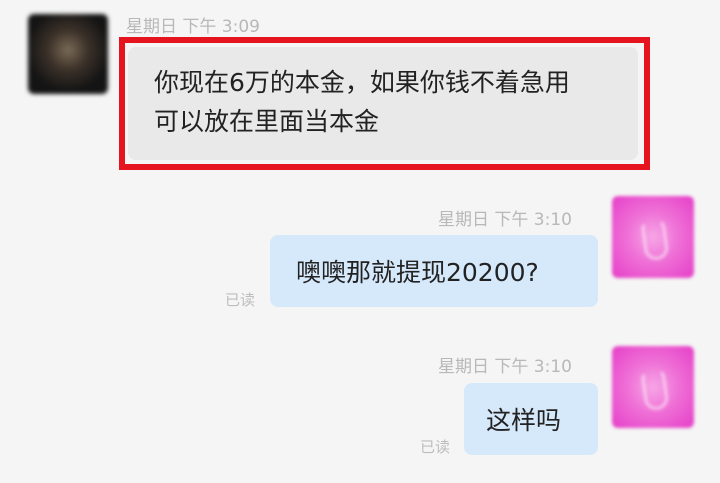  Describe the element at coordinates (417, 272) in the screenshot. I see `message-text: 噢噢那就提现20200?` at that location.